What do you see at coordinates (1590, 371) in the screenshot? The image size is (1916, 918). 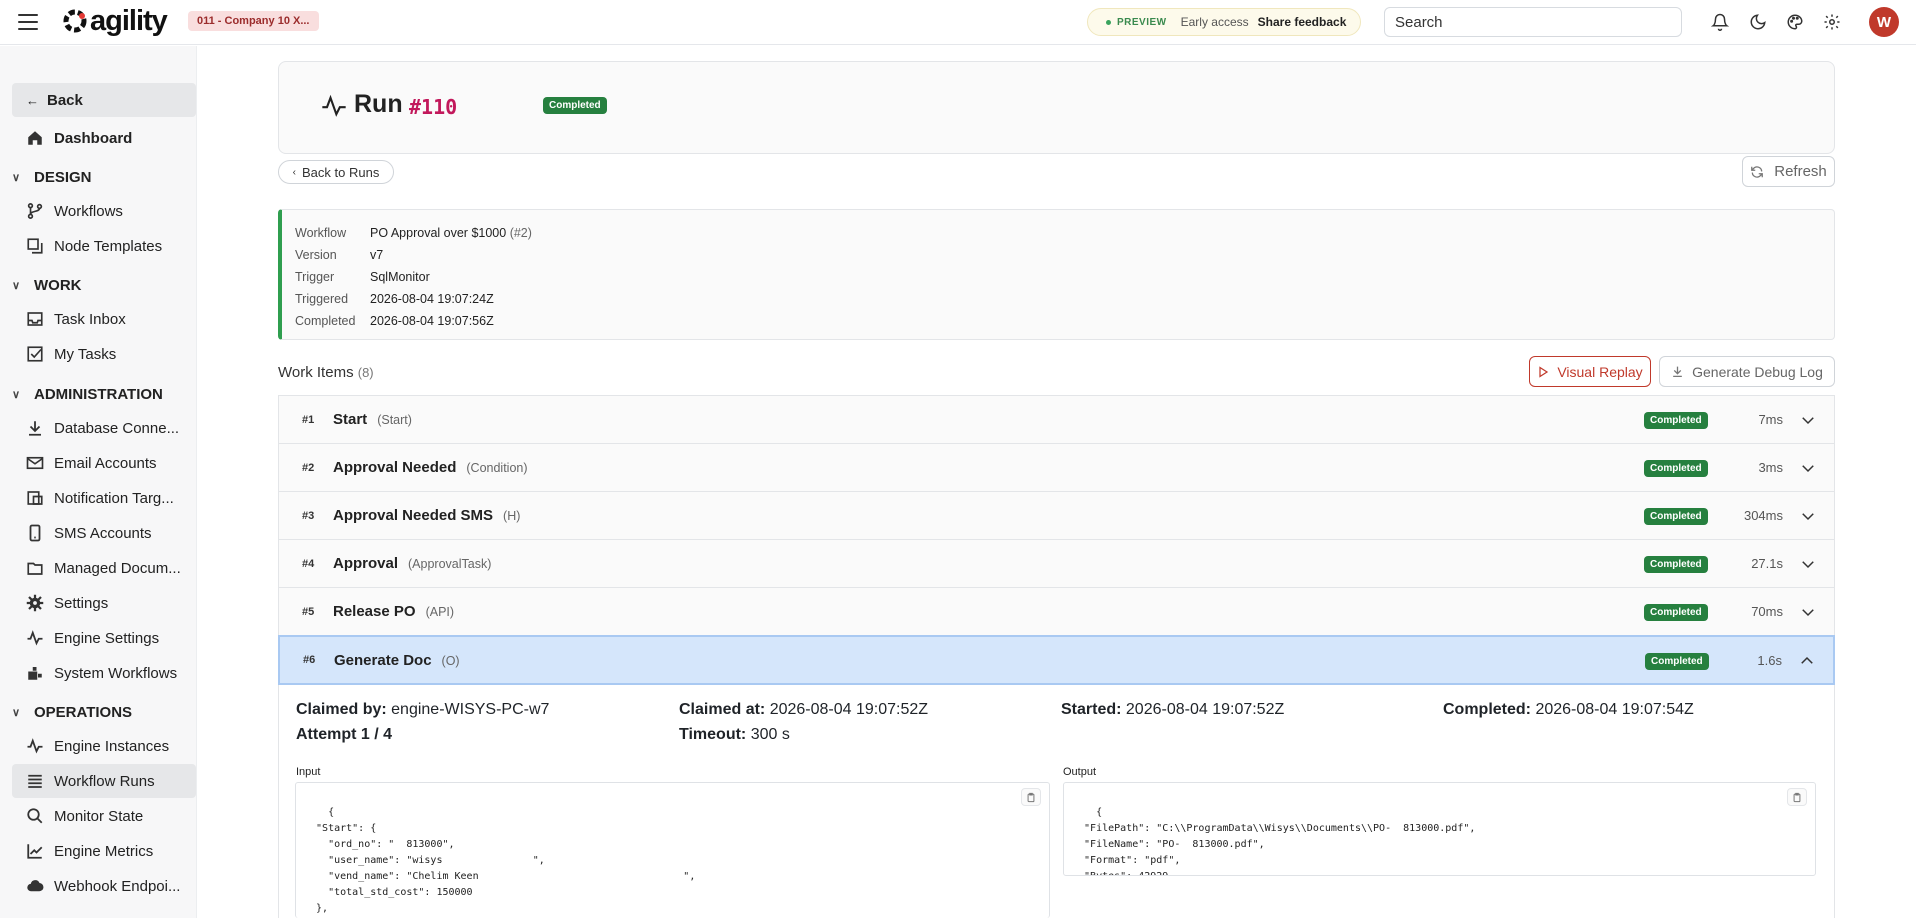 I see `visual-replay-button: Visual Replay` at bounding box center [1590, 371].